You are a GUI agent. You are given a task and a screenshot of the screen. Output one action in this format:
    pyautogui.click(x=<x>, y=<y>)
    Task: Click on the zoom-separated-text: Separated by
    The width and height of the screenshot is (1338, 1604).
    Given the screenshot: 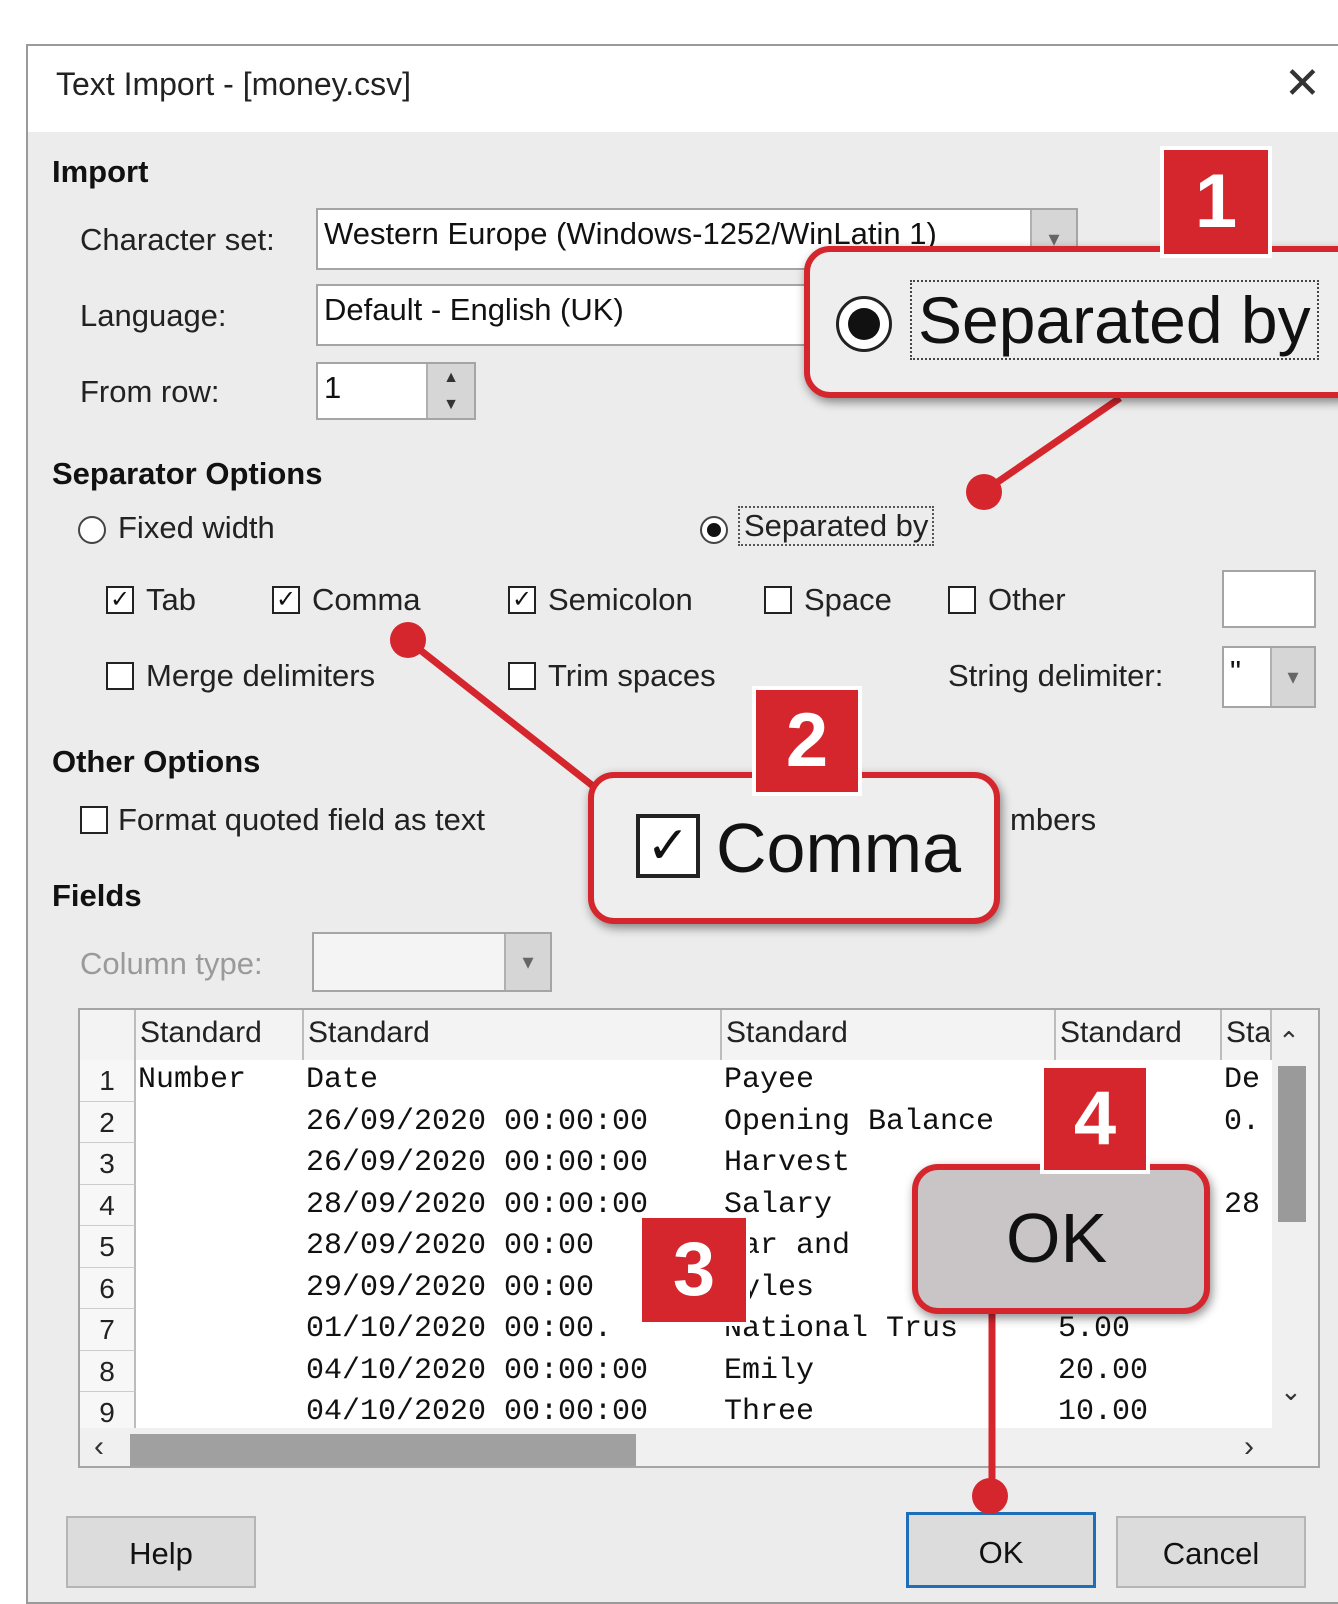 What is the action you would take?
    pyautogui.click(x=1114, y=320)
    